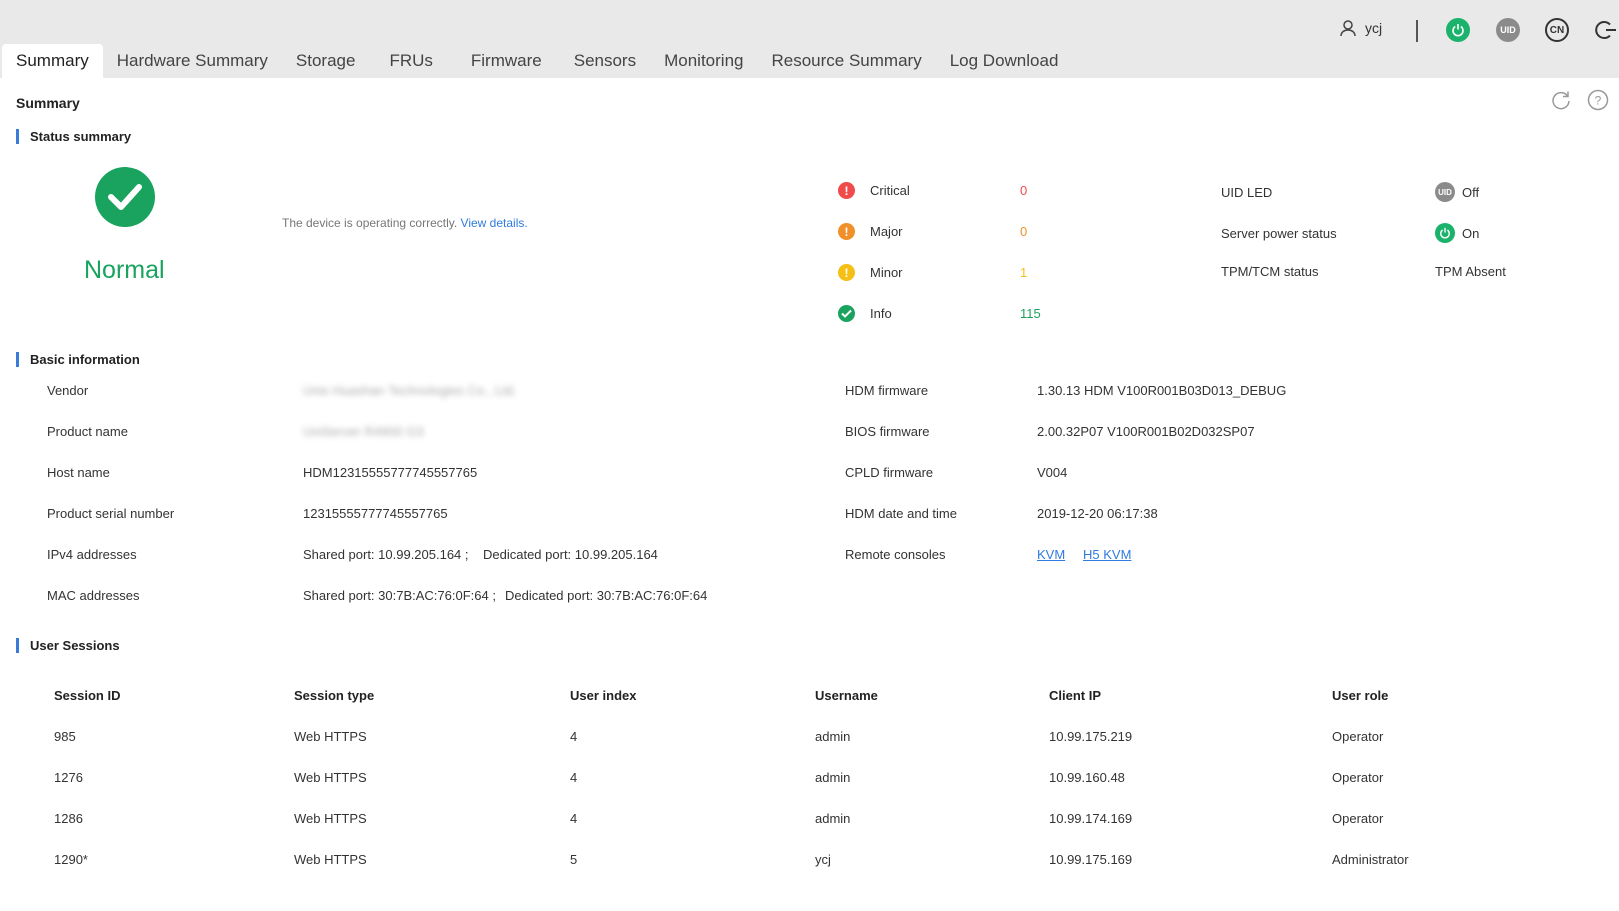 Image resolution: width=1619 pixels, height=911 pixels. What do you see at coordinates (78, 359) in the screenshot?
I see `basic-info-title: Basic information` at bounding box center [78, 359].